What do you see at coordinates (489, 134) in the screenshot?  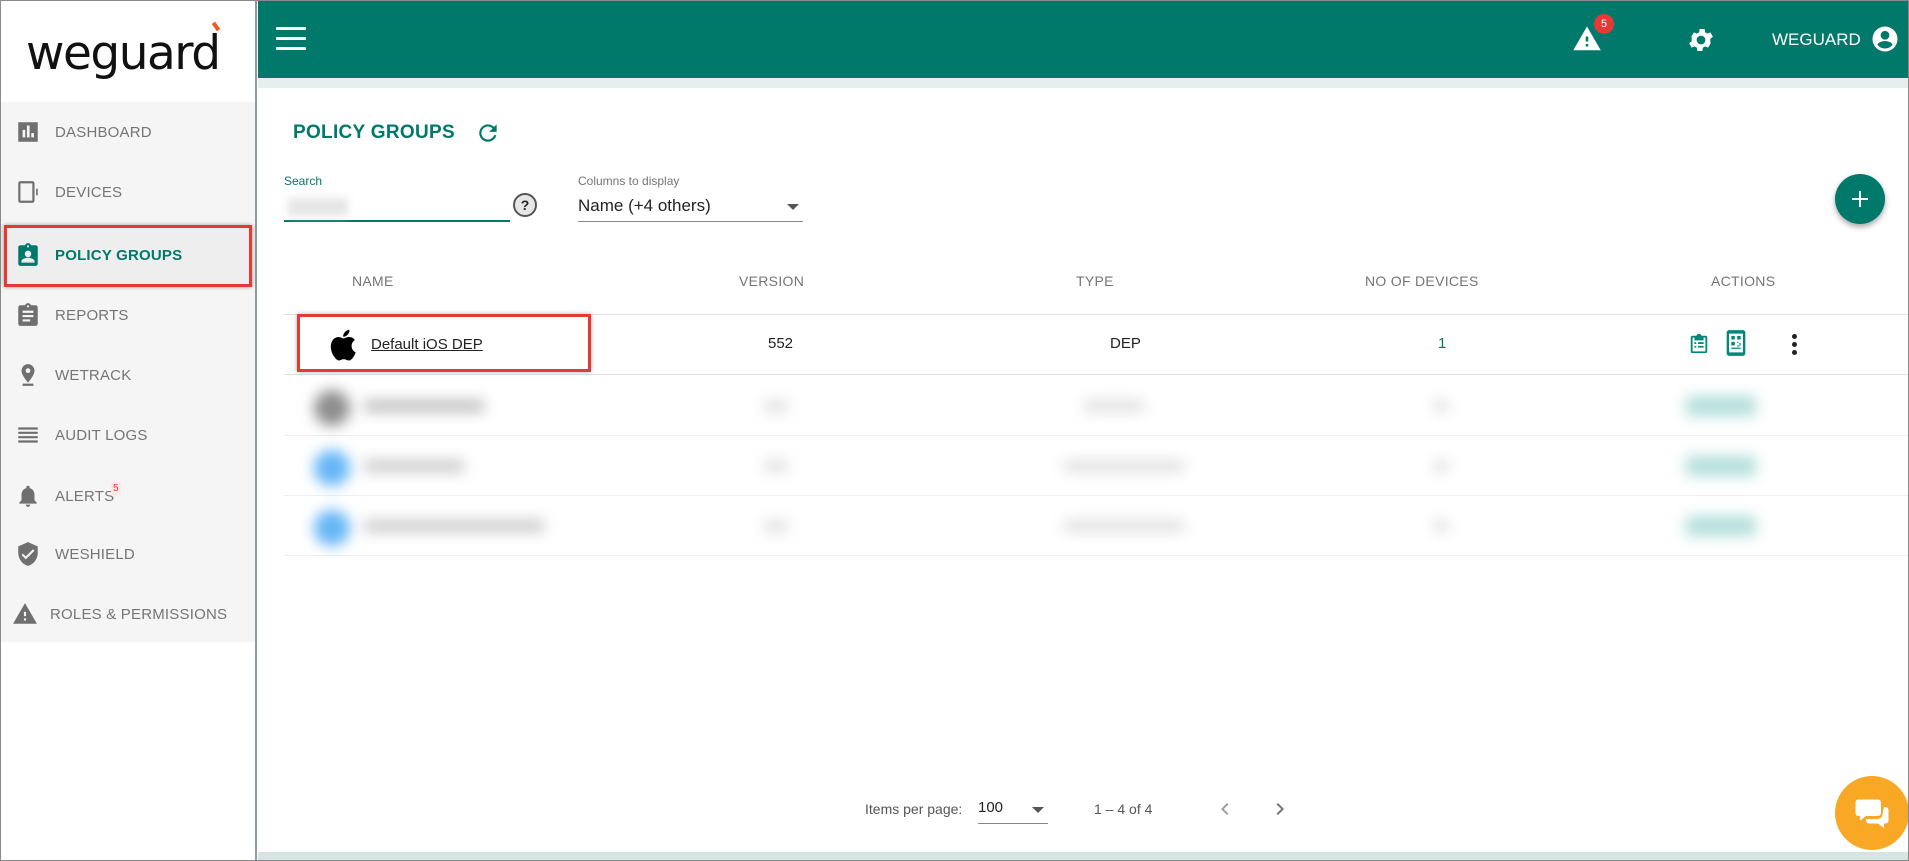 I see `refresh-icon` at bounding box center [489, 134].